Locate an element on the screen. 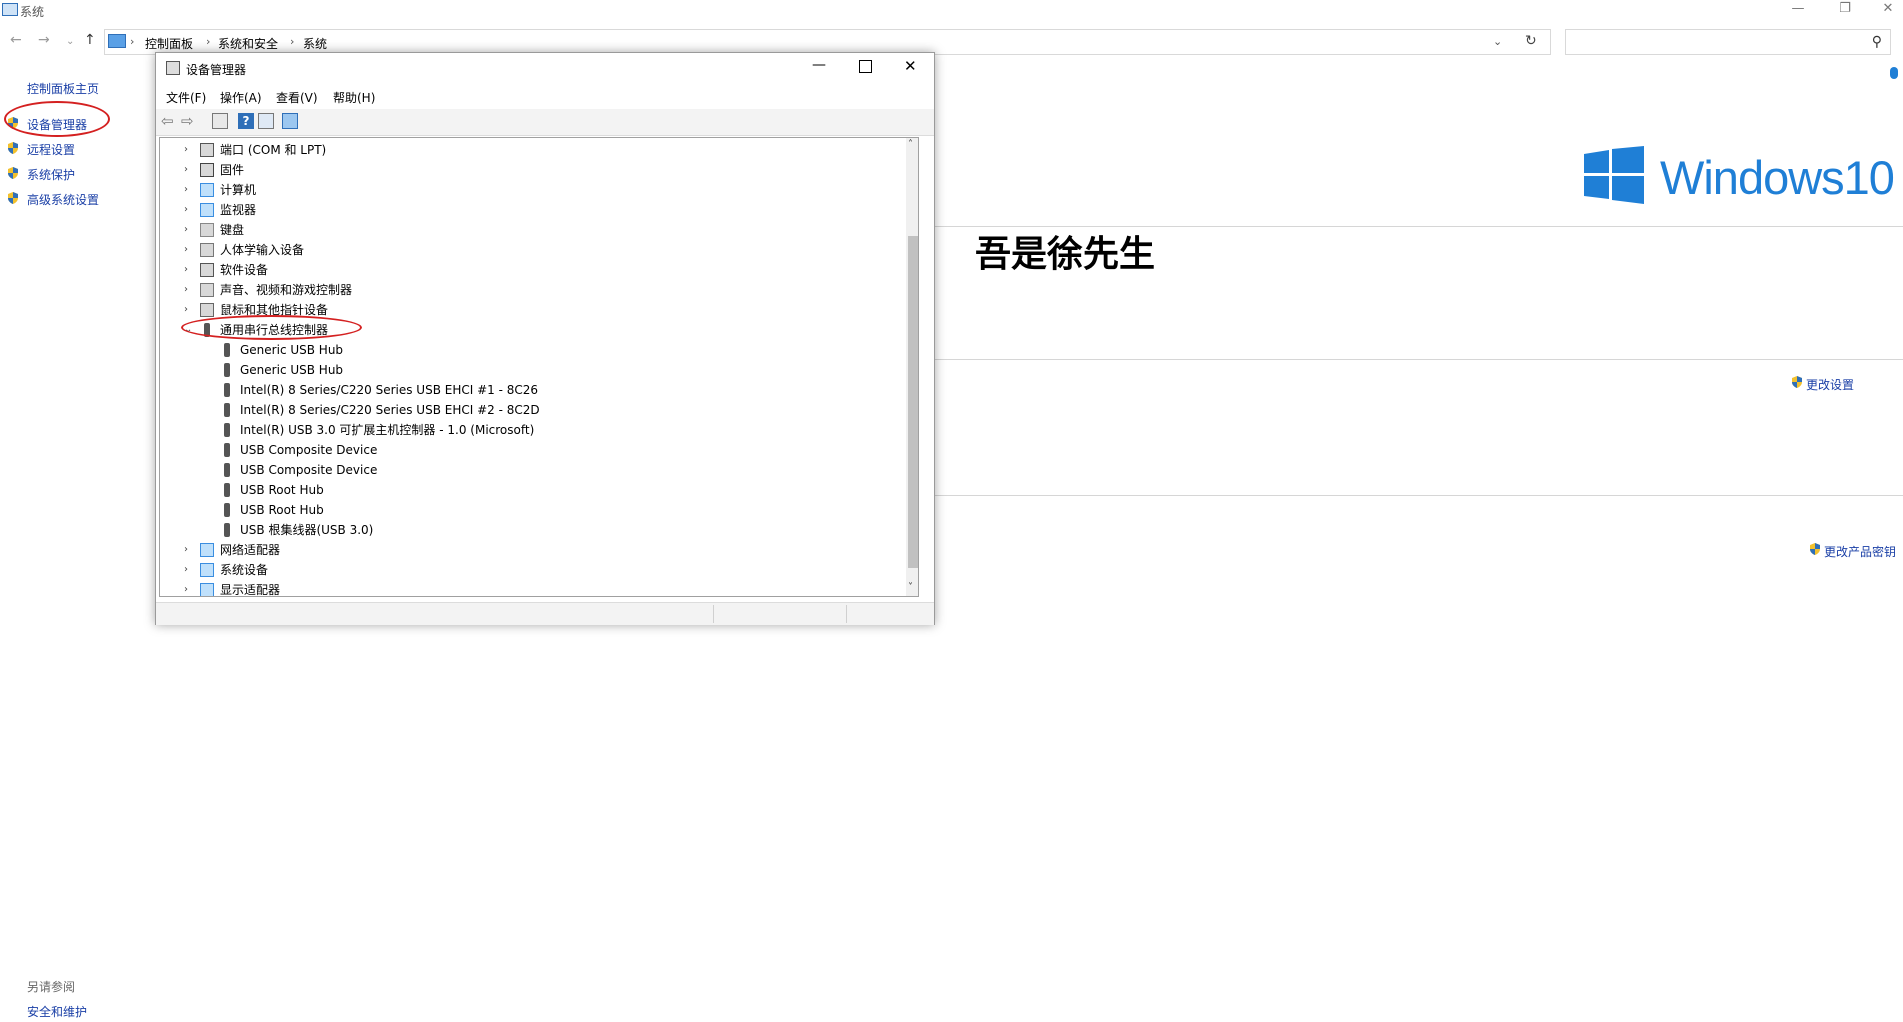 The height and width of the screenshot is (1022, 1903). port-icon is located at coordinates (207, 150).